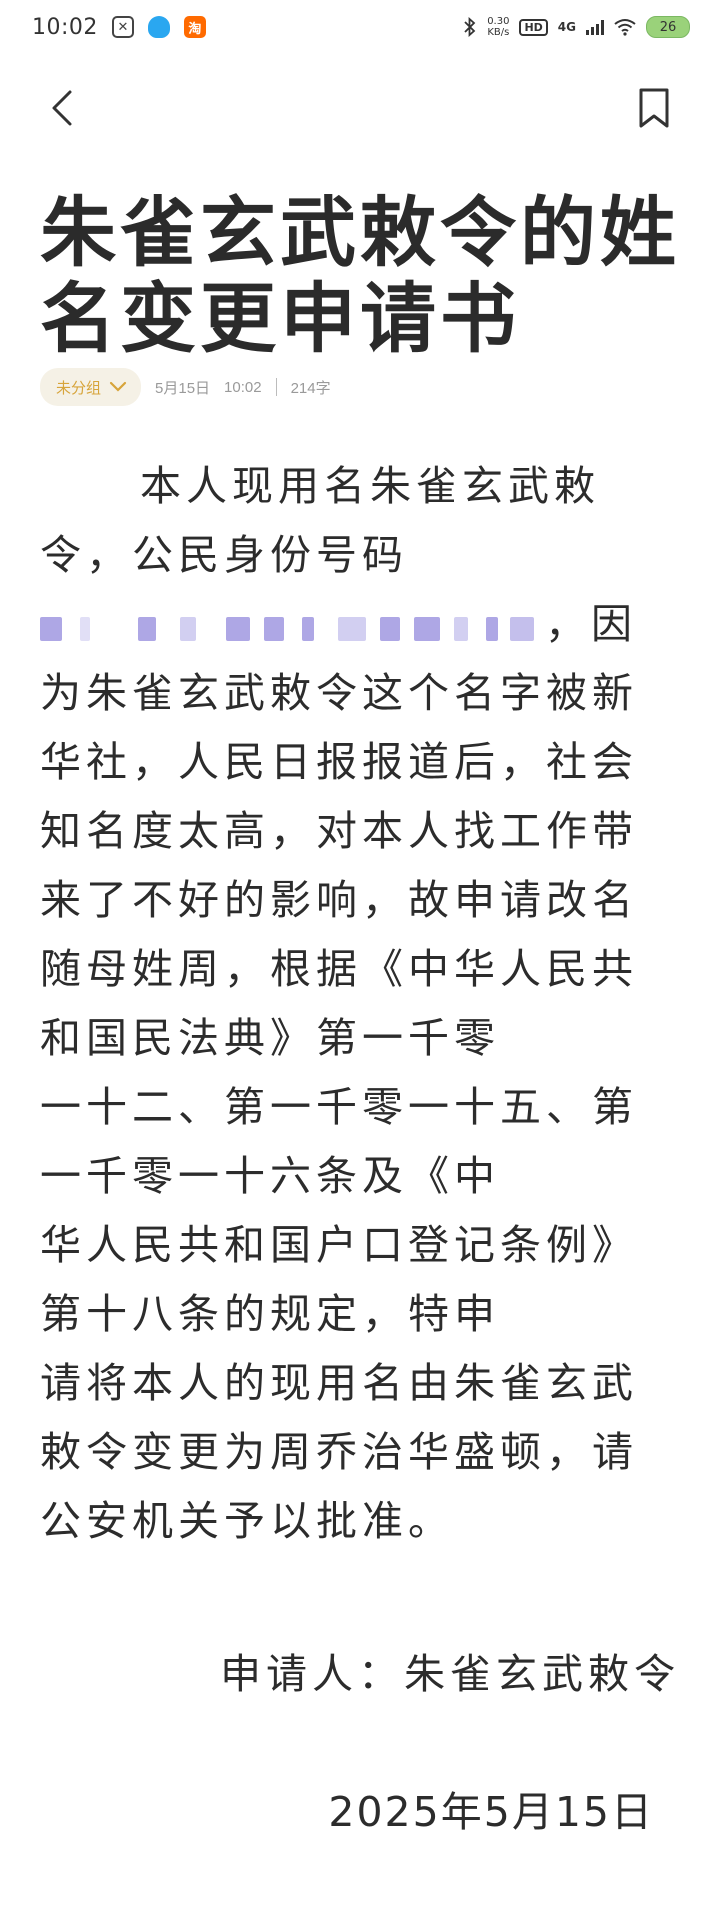 Image resolution: width=720 pixels, height=1905 pixels. I want to click on bookmark-icon, so click(654, 108).